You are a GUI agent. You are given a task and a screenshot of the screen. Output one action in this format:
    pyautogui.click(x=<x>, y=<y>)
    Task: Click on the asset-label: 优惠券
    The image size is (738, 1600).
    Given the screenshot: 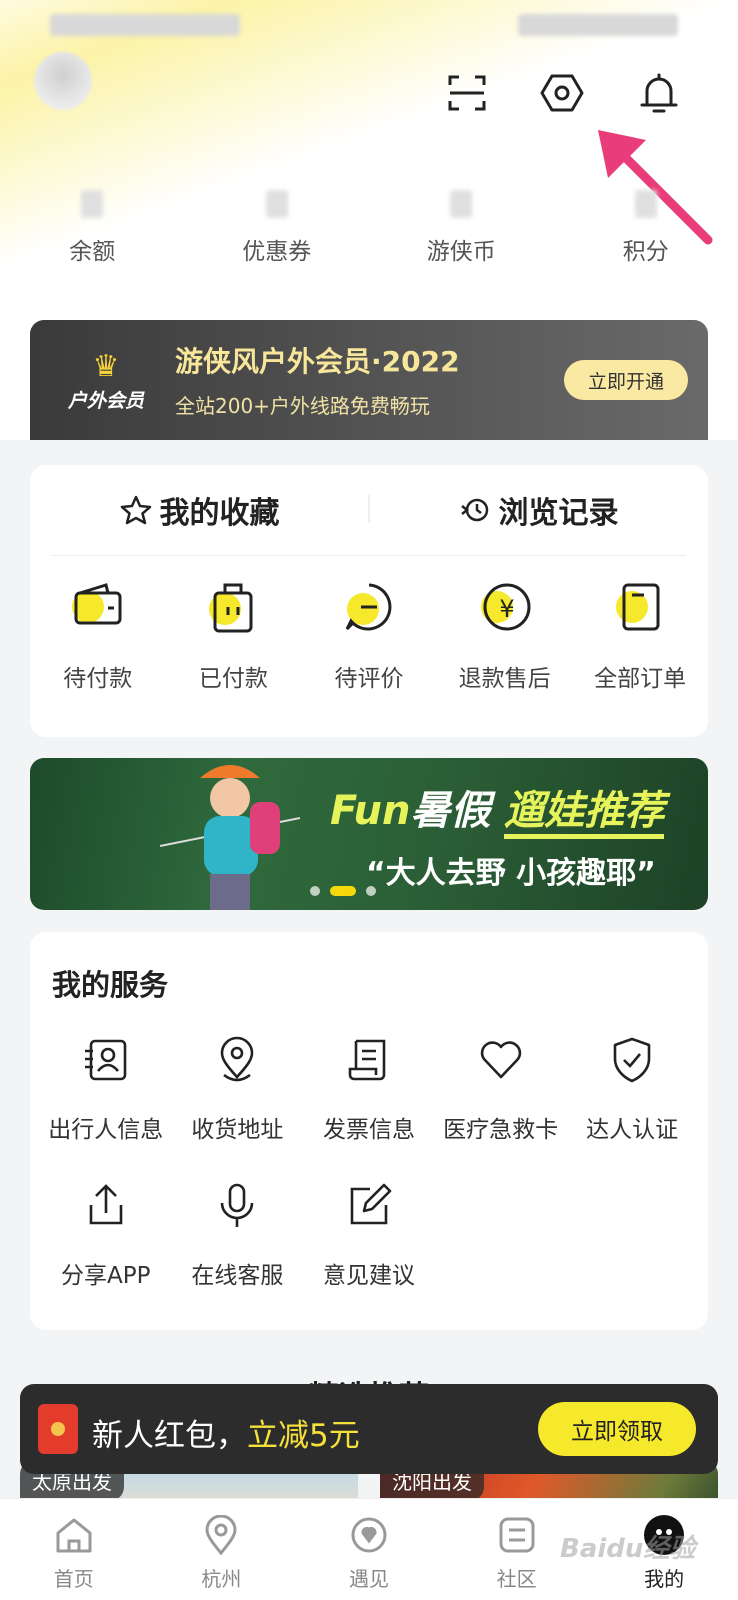 What is the action you would take?
    pyautogui.click(x=277, y=252)
    